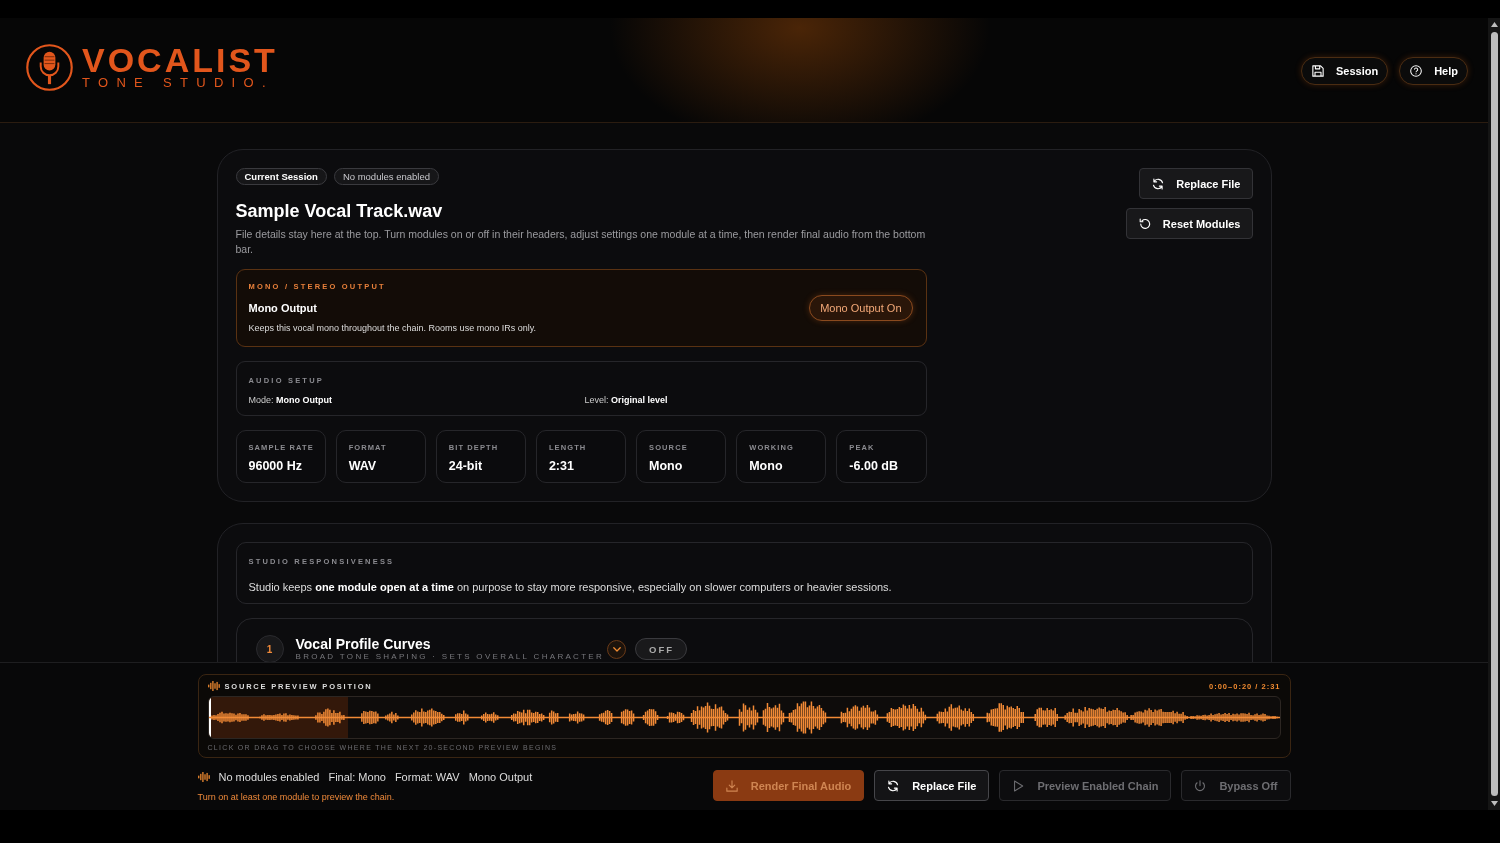 Image resolution: width=1500 pixels, height=843 pixels. What do you see at coordinates (450, 657) in the screenshot?
I see `module-subtitle: BROAD TONE SHAPING · SETS OVERALL CHARACTER` at bounding box center [450, 657].